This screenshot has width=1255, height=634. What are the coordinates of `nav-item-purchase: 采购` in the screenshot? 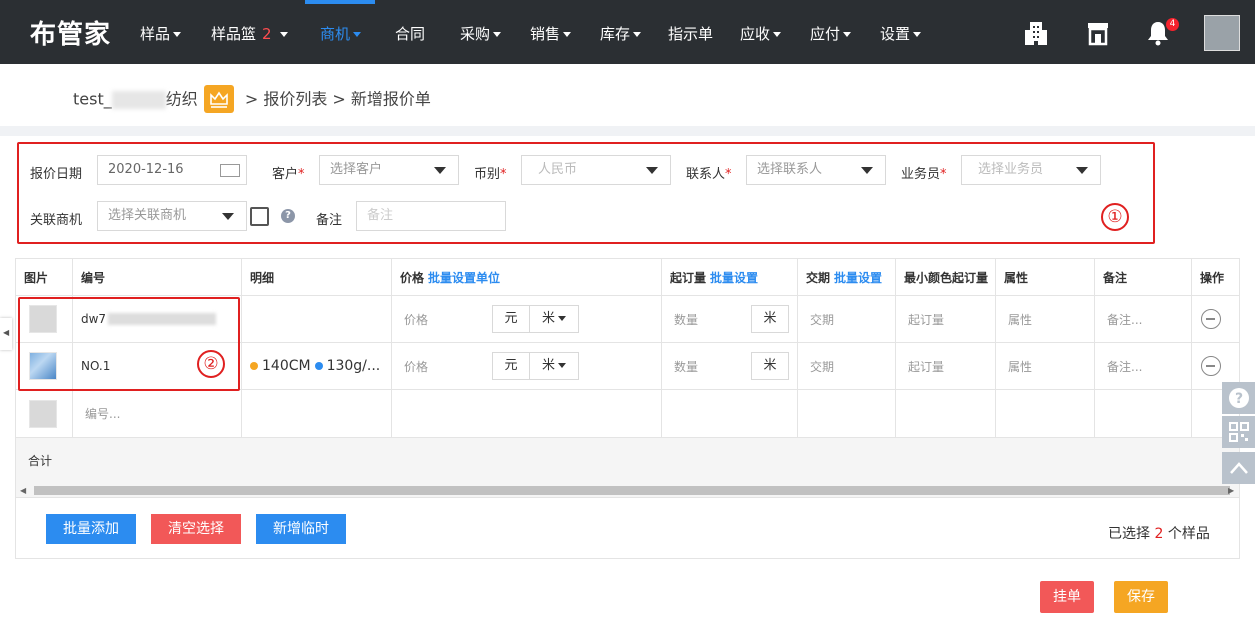 It's located at (481, 34).